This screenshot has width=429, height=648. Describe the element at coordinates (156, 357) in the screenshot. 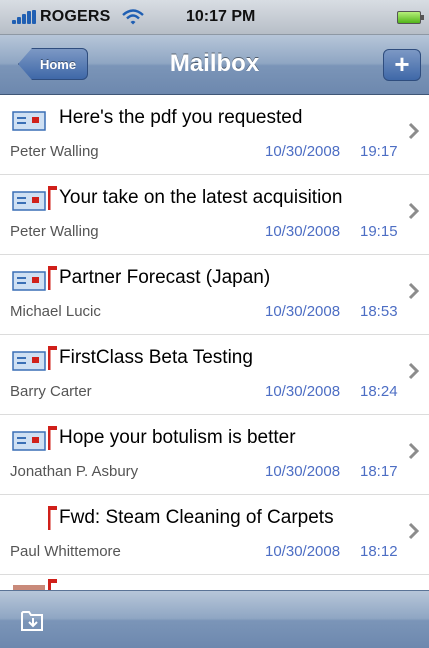

I see `message-subject: FirstClass Beta Testing` at that location.